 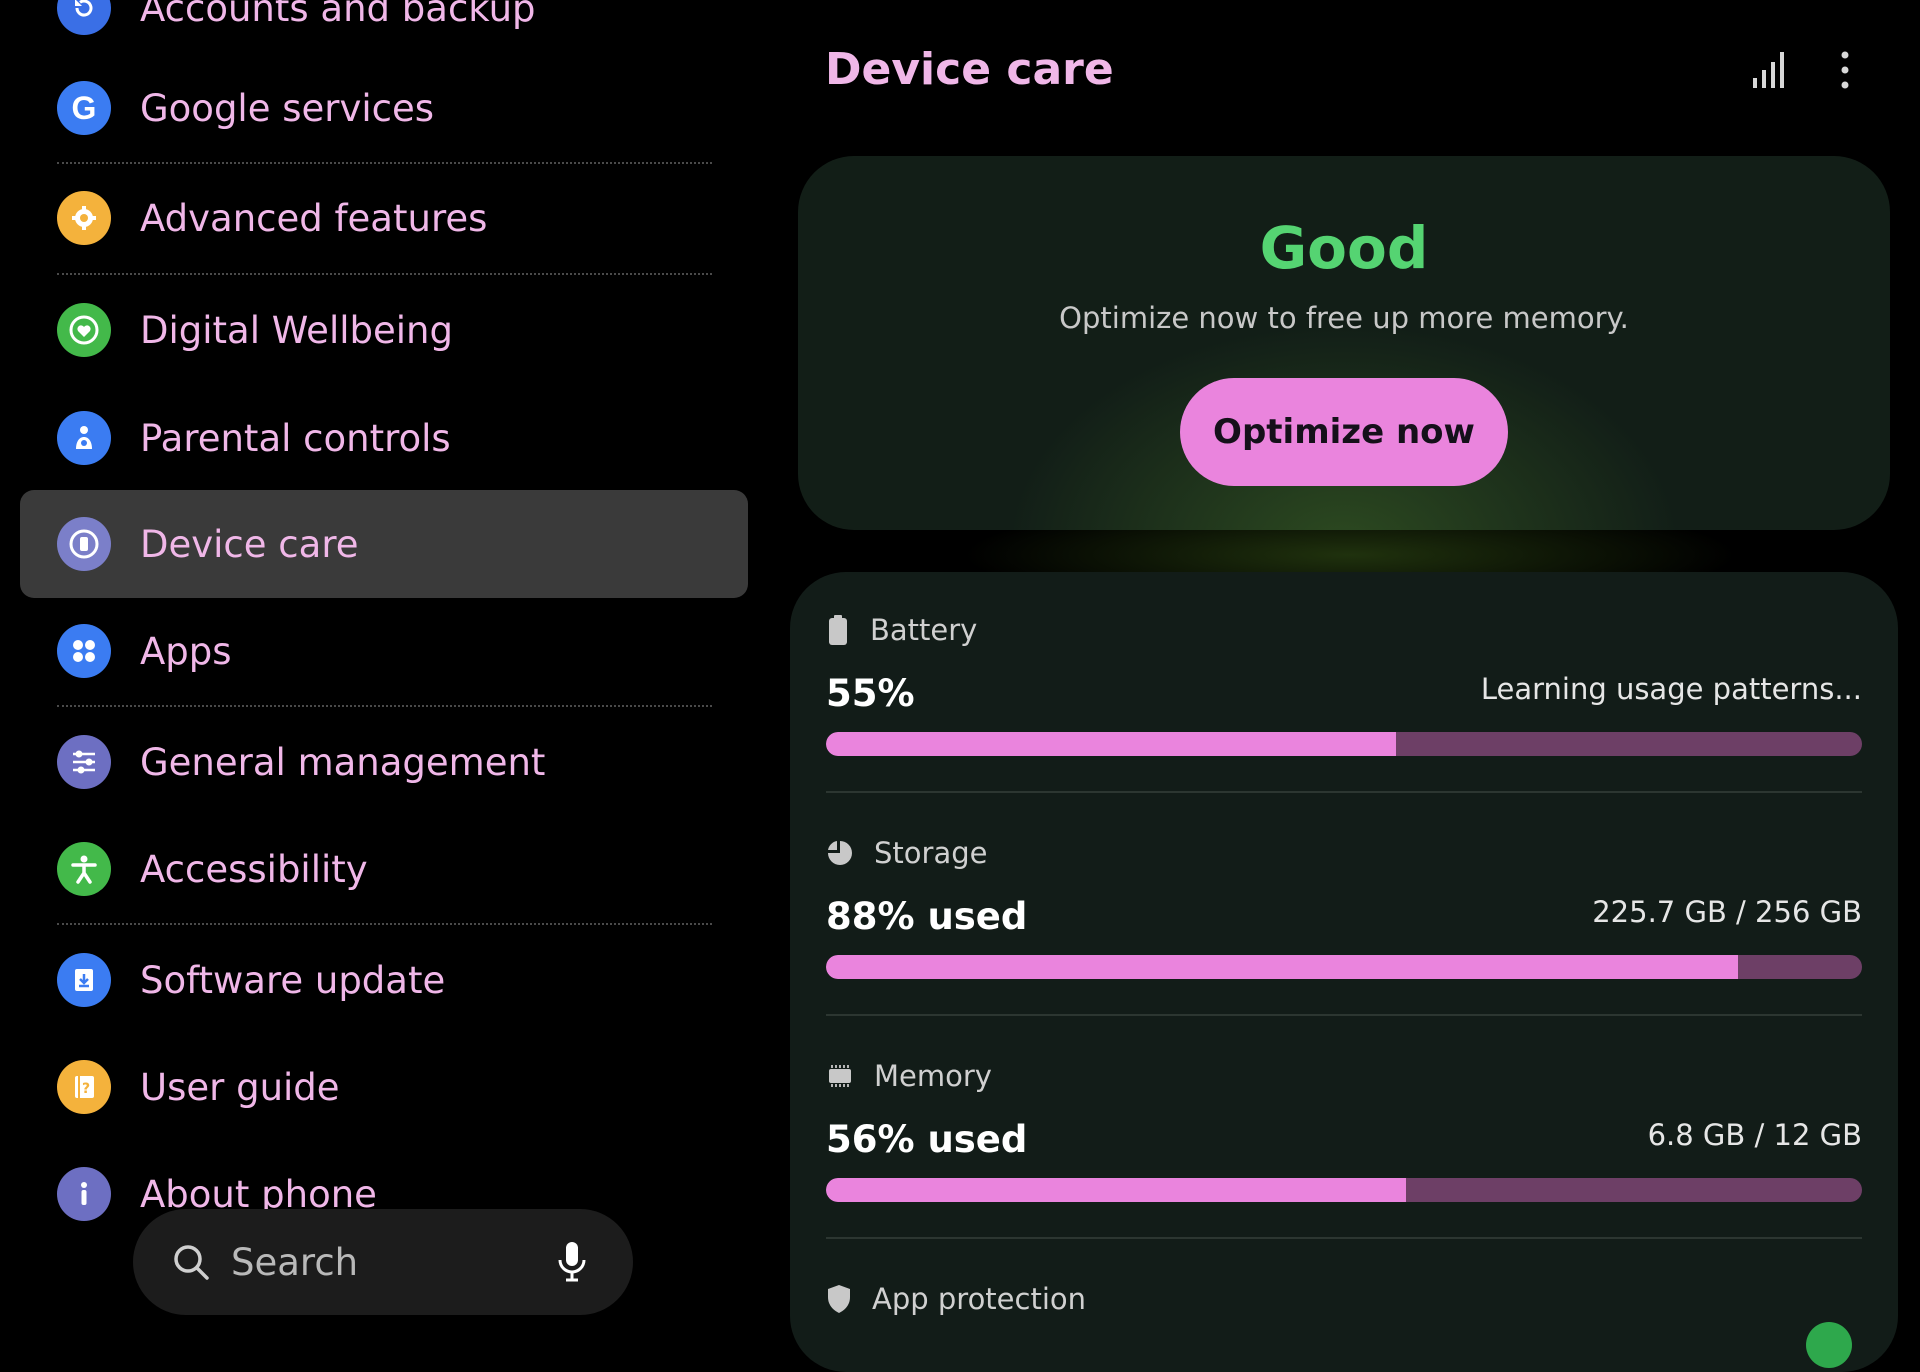 I want to click on accounts-backup-icon, so click(x=84, y=17).